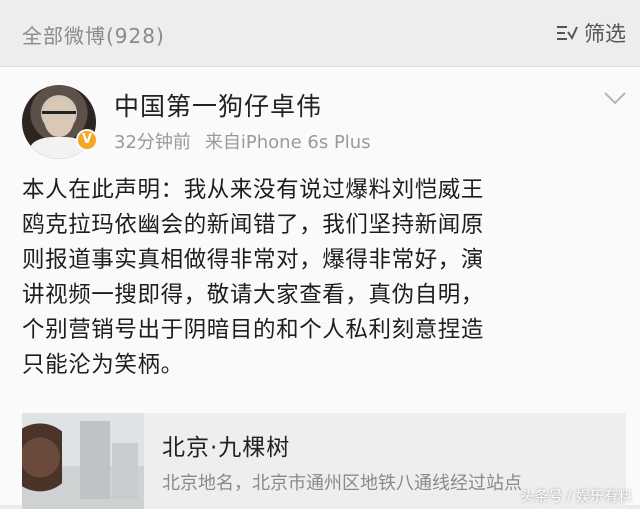 Image resolution: width=640 pixels, height=509 pixels. What do you see at coordinates (605, 34) in the screenshot?
I see `filter-label: 筛选` at bounding box center [605, 34].